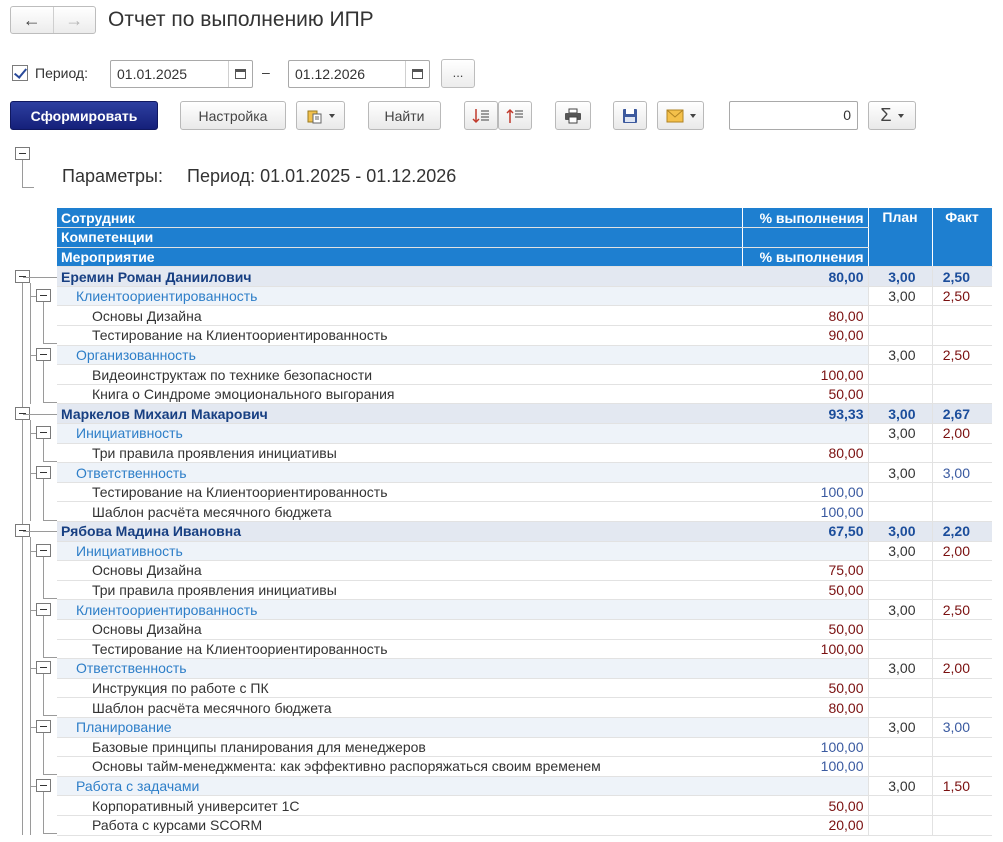  I want to click on period-to-field: 01.12.2026, so click(359, 74).